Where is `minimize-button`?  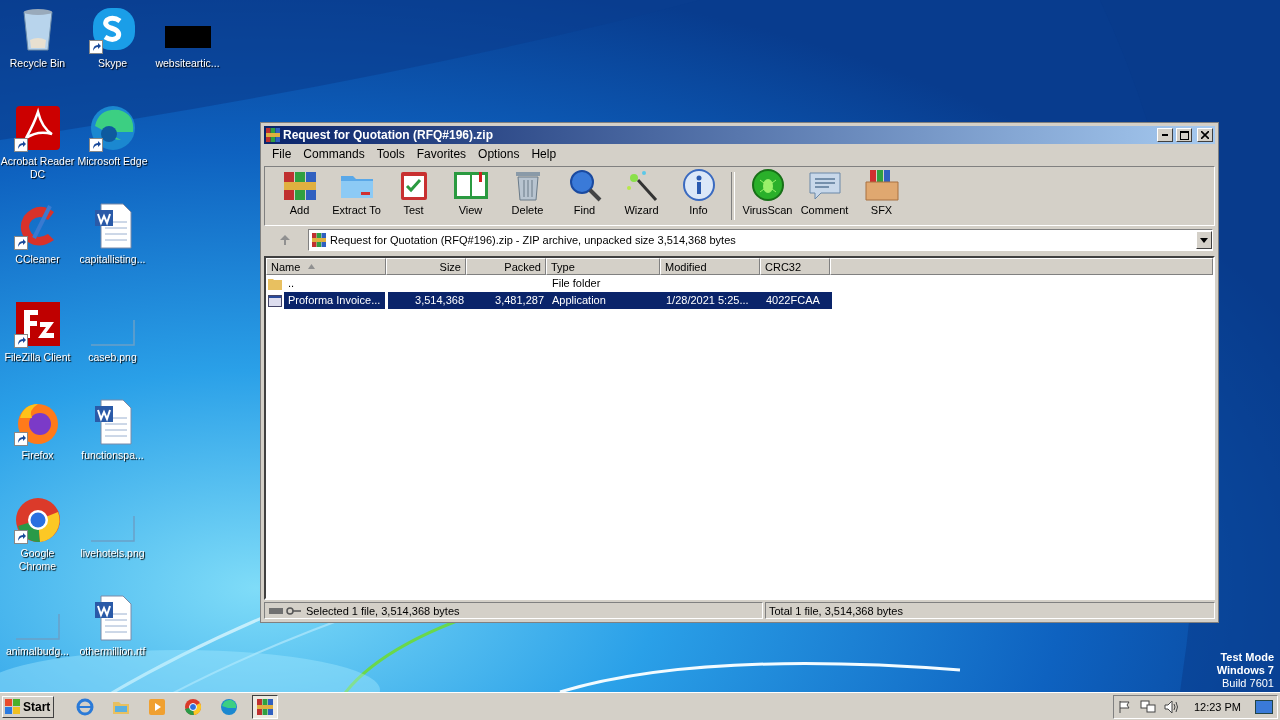 minimize-button is located at coordinates (1165, 135).